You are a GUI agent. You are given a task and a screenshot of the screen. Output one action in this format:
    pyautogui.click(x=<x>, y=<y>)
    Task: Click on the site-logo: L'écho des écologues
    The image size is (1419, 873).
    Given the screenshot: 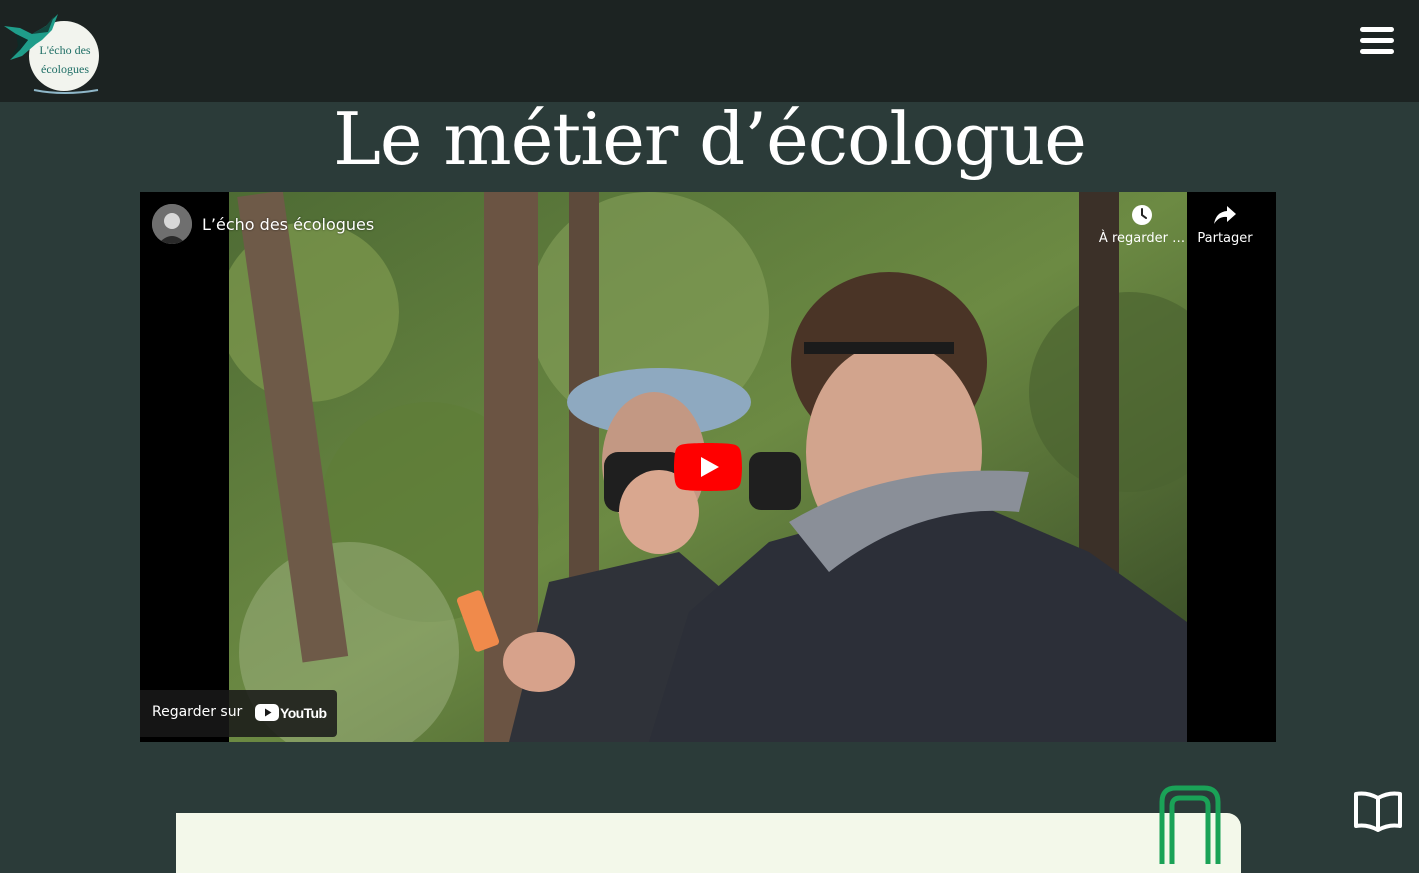 What is the action you would take?
    pyautogui.click(x=52, y=50)
    